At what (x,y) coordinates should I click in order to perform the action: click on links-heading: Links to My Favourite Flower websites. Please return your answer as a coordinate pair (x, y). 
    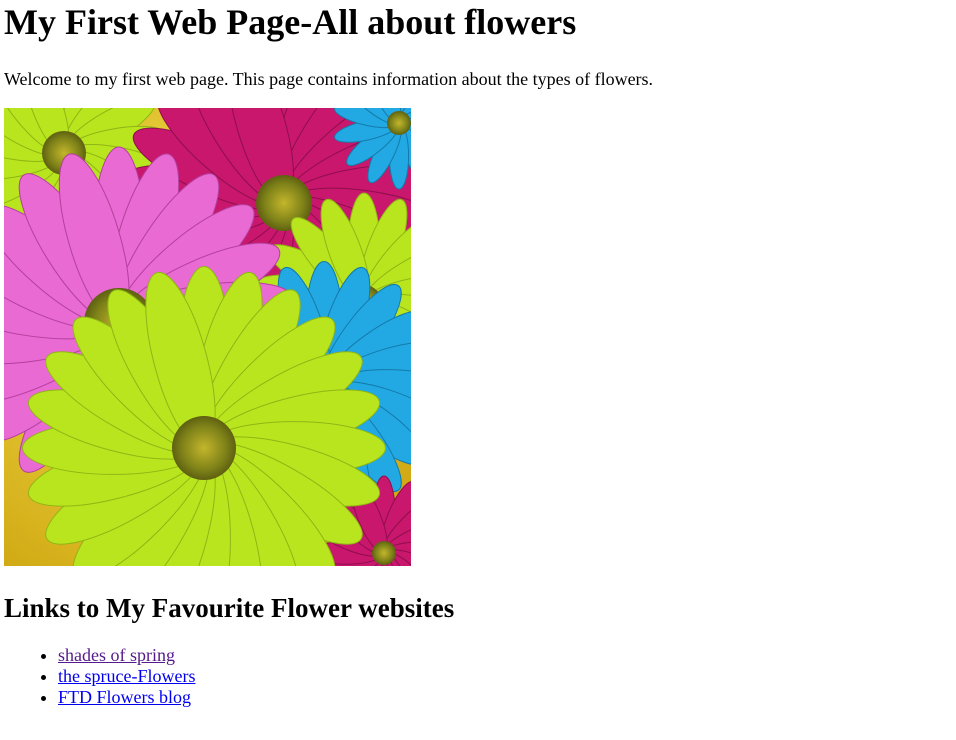
    Looking at the image, I should click on (229, 608).